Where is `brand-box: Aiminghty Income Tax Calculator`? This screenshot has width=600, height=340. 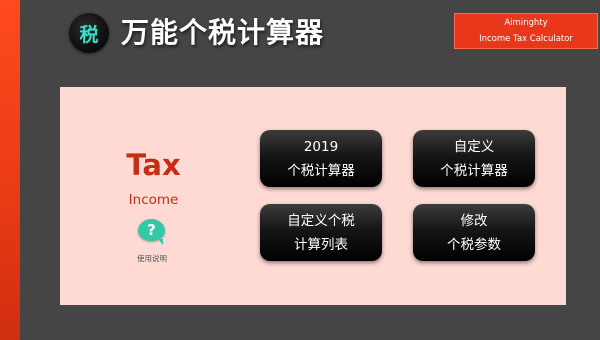 brand-box: Aiminghty Income Tax Calculator is located at coordinates (526, 31).